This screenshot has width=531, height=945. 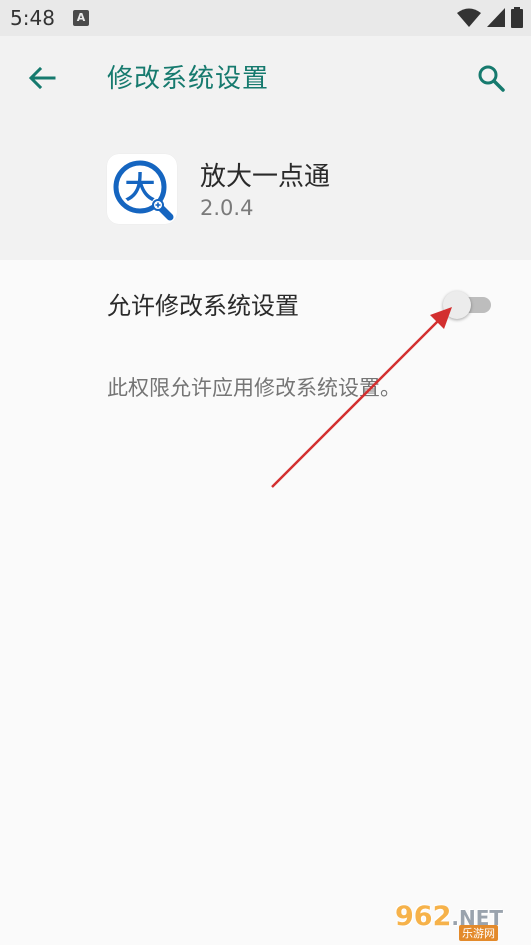 I want to click on search-button, so click(x=491, y=78).